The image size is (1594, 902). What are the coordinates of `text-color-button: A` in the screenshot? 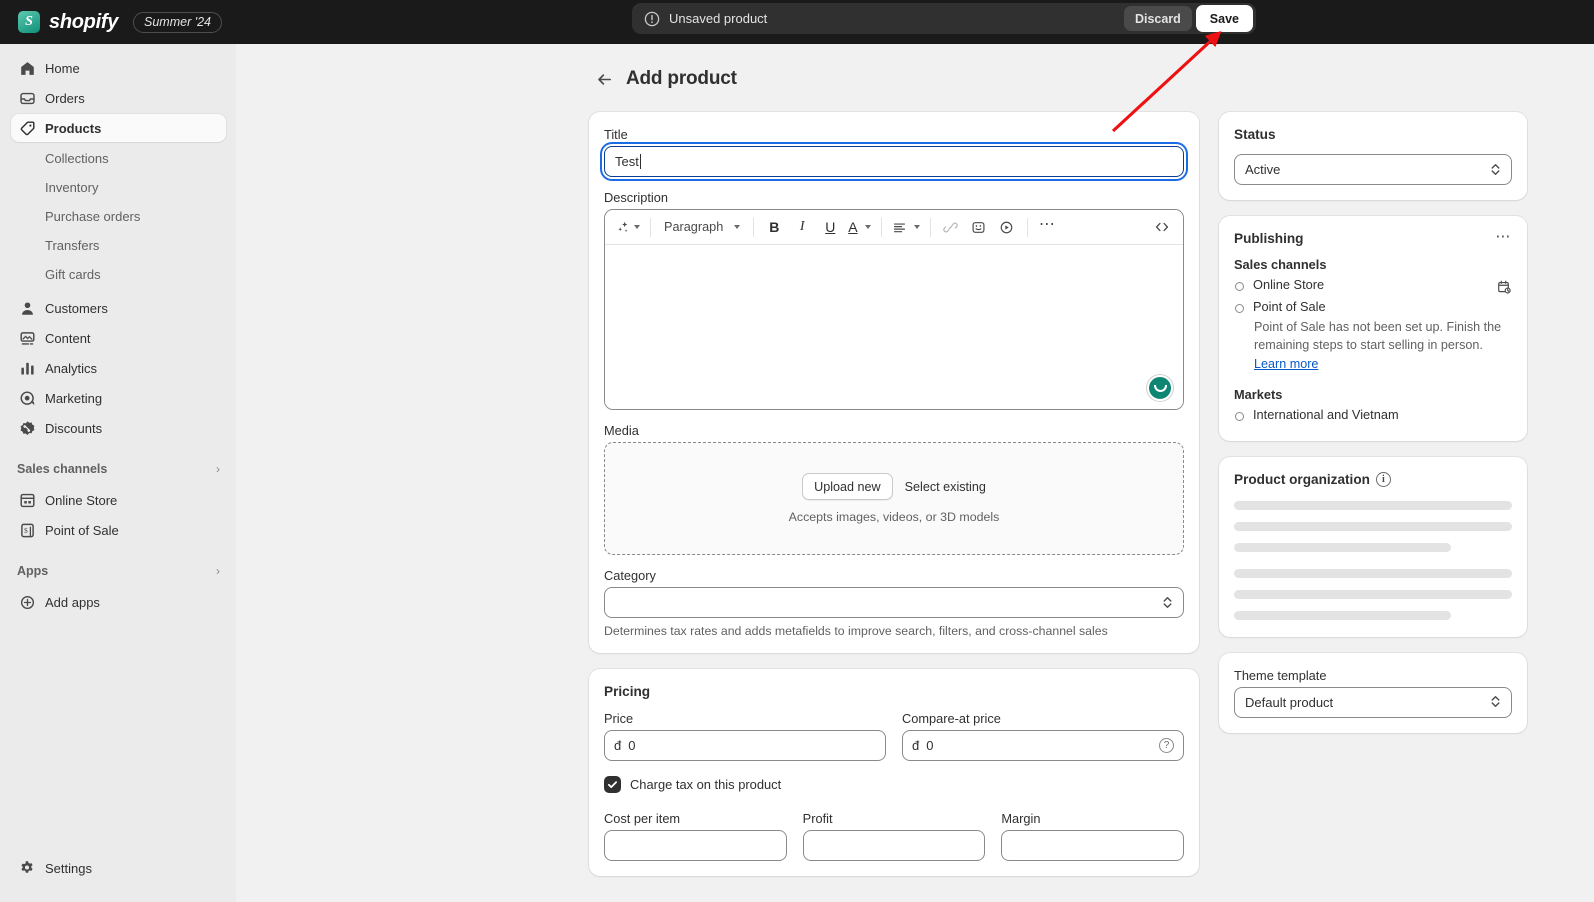 It's located at (859, 227).